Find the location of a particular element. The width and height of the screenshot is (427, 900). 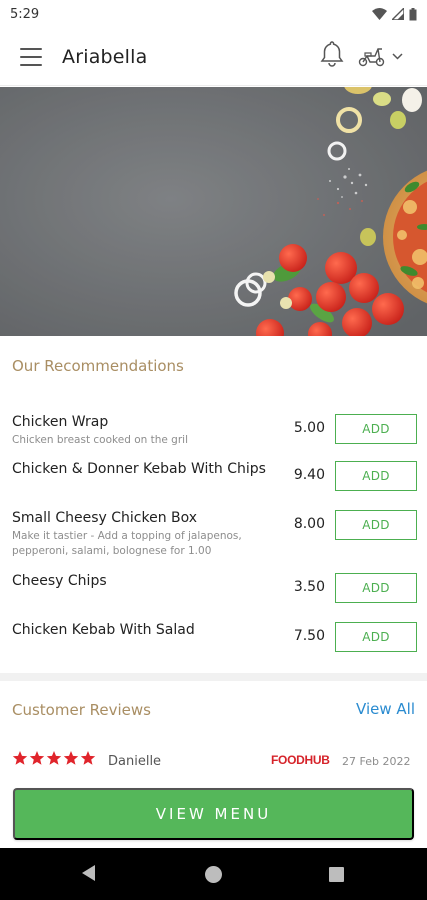

status-icons is located at coordinates (394, 14).